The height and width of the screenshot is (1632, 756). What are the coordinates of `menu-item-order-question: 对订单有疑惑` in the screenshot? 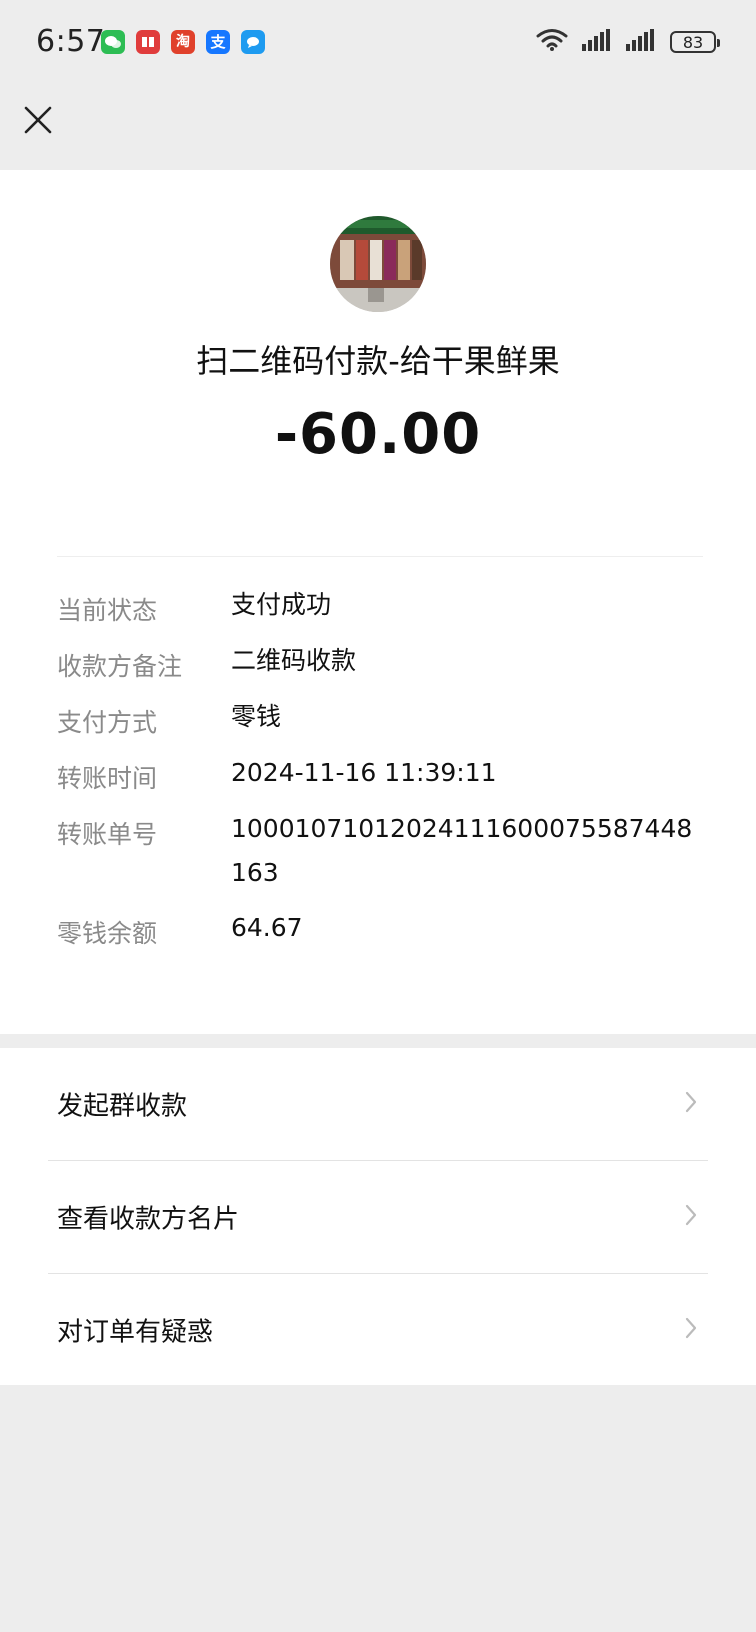 It's located at (378, 1330).